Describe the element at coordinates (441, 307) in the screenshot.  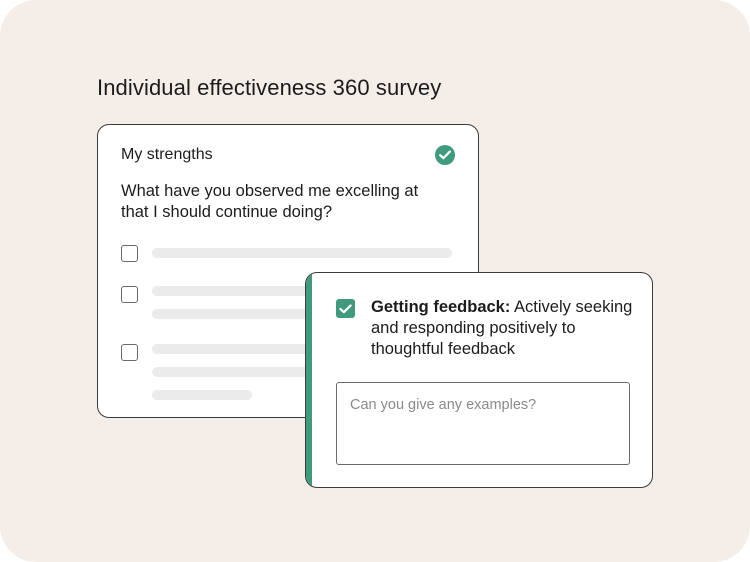
I see `competency-name: Getting feedback:` at that location.